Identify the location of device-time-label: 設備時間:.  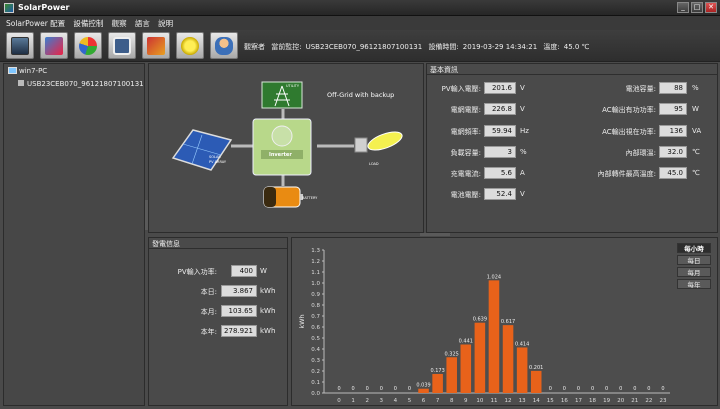
(443, 47).